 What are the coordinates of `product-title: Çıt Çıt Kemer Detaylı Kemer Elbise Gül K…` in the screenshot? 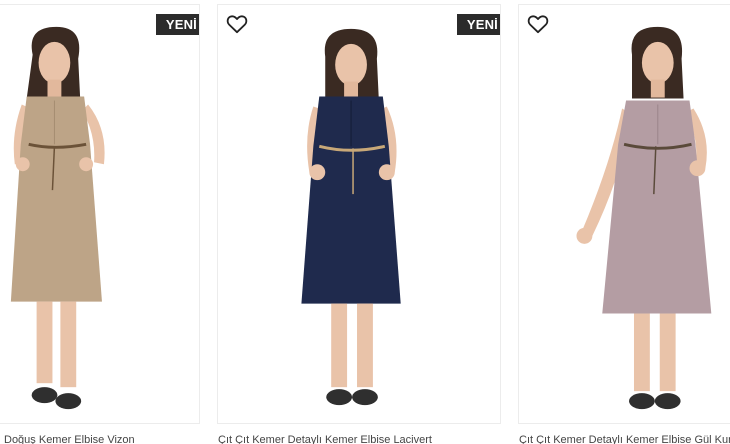 It's located at (624, 439).